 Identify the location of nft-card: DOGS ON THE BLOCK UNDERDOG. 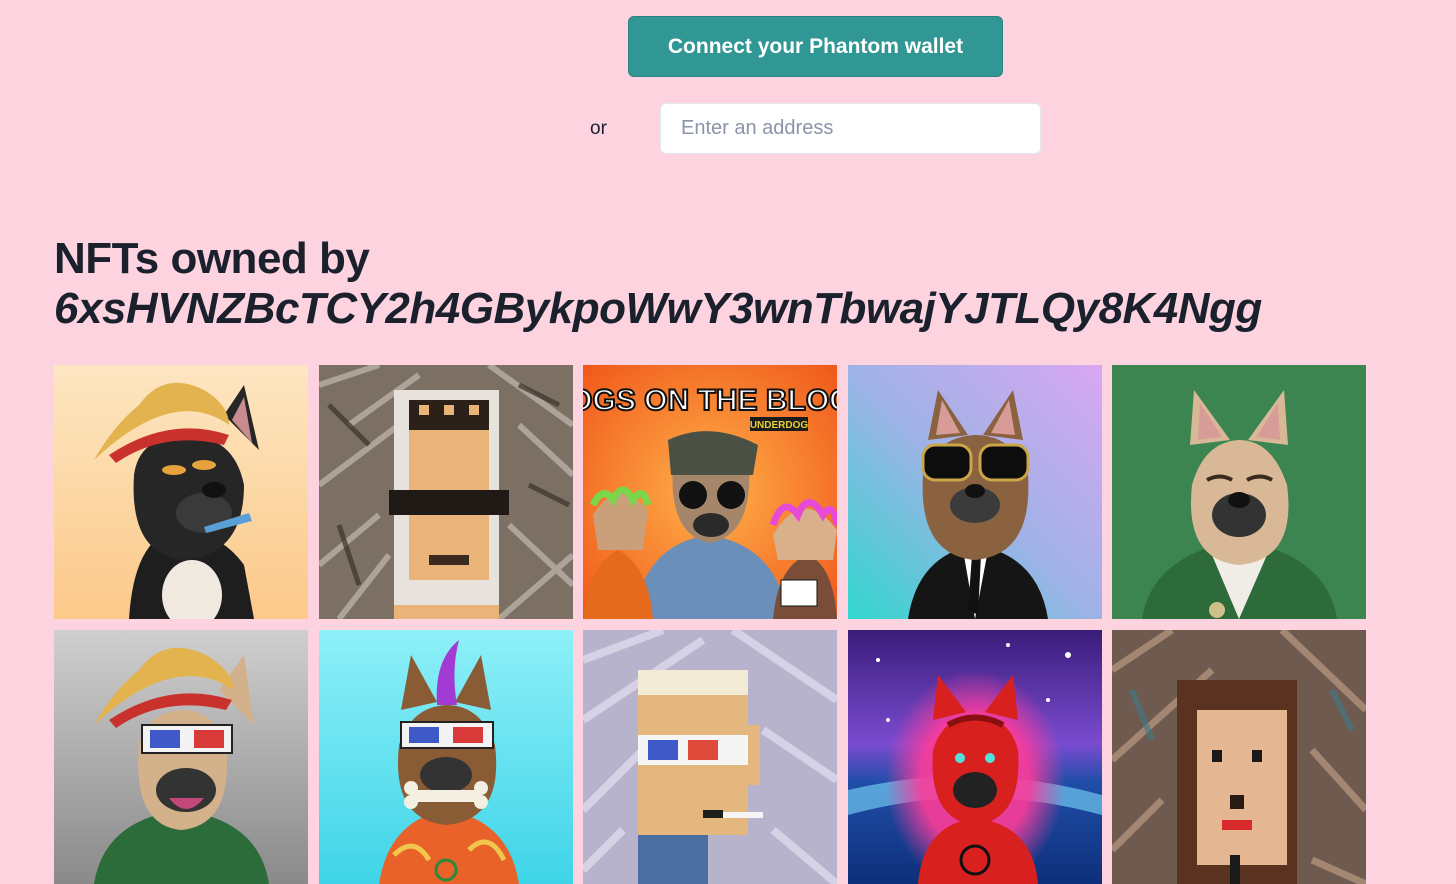
(710, 492).